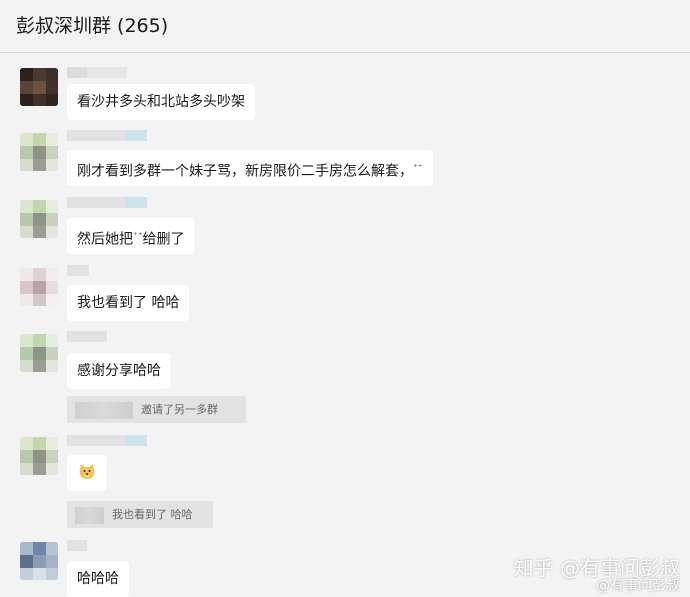  I want to click on message-text: 感谢分享哈哈, so click(119, 371).